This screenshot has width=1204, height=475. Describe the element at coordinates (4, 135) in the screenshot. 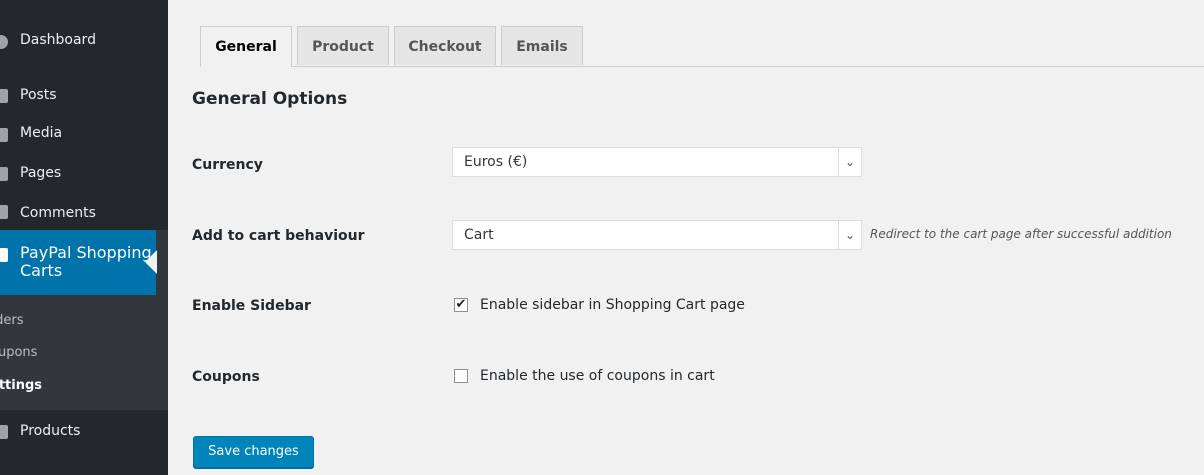

I see `media-icon` at that location.